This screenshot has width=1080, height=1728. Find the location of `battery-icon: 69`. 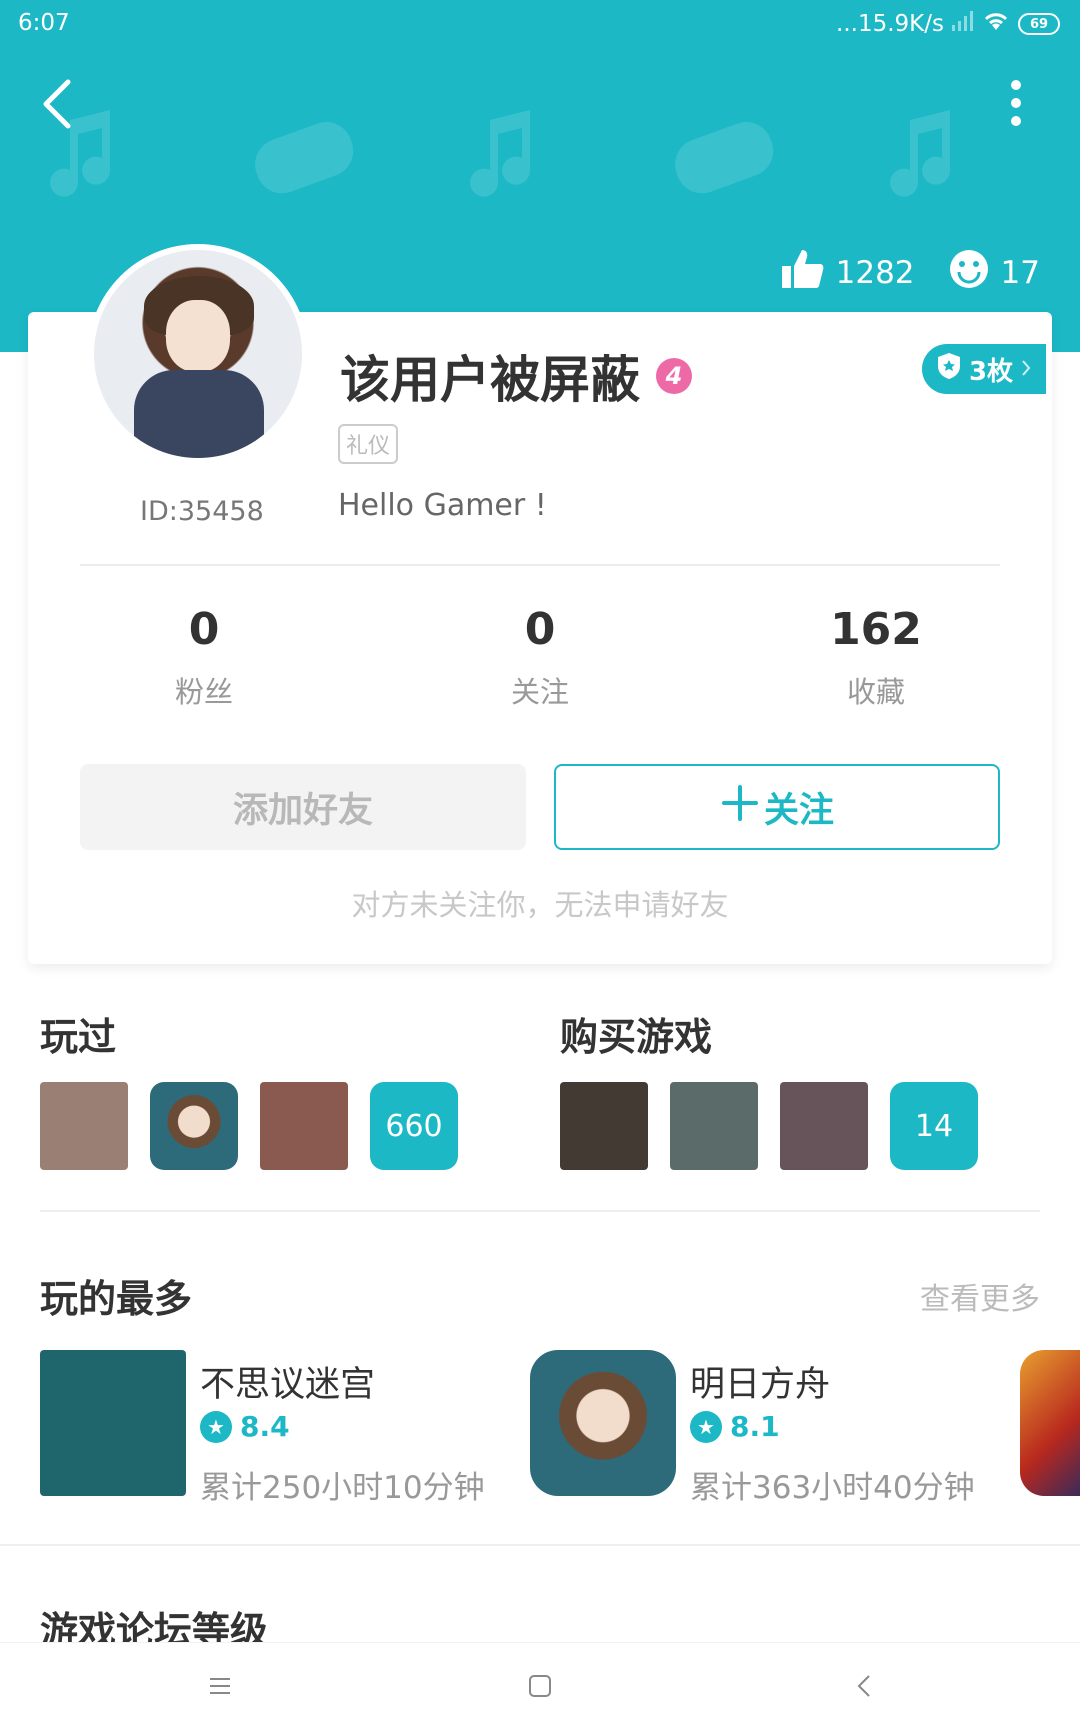

battery-icon: 69 is located at coordinates (1039, 24).